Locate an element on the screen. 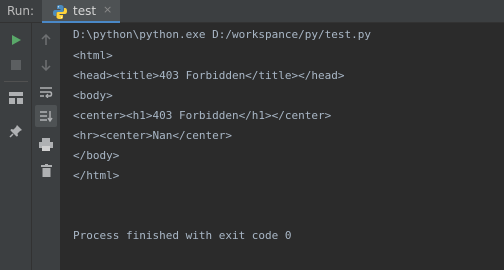 This screenshot has width=504, height=270. console-toolbar is located at coordinates (46, 146).